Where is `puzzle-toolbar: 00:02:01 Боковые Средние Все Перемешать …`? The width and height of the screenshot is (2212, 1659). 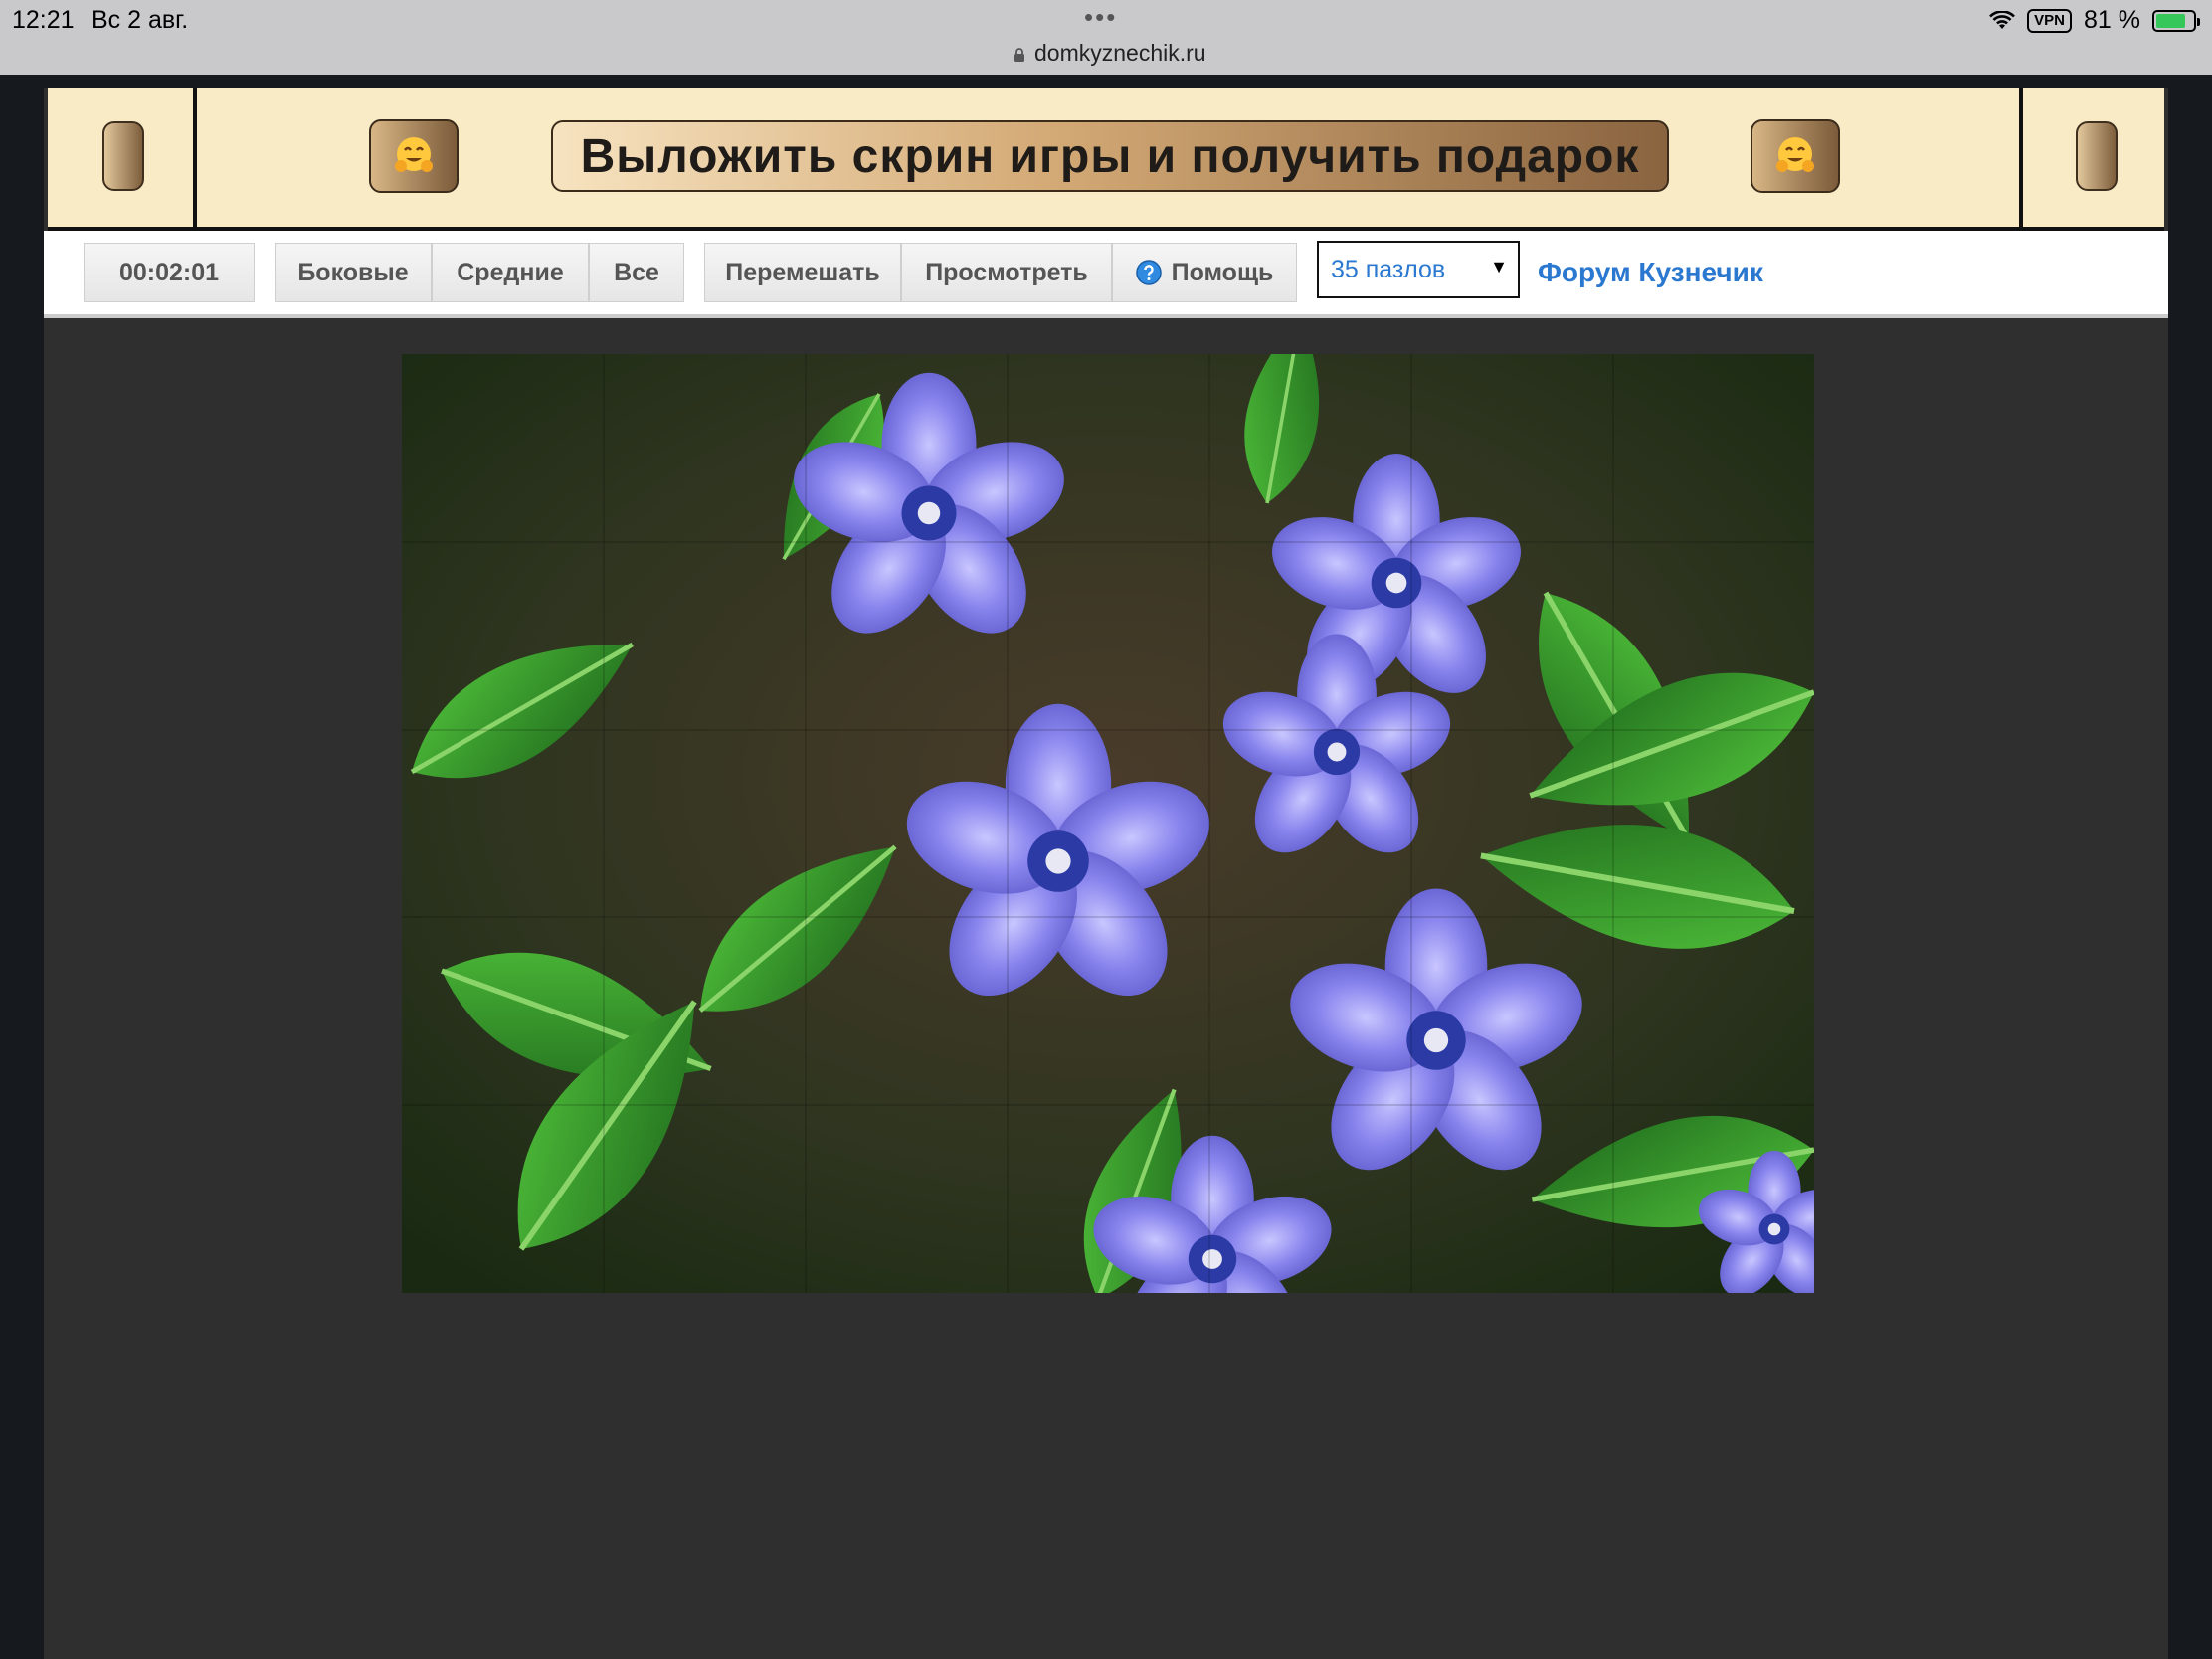 puzzle-toolbar: 00:02:01 Боковые Средние Все Перемешать … is located at coordinates (1106, 274).